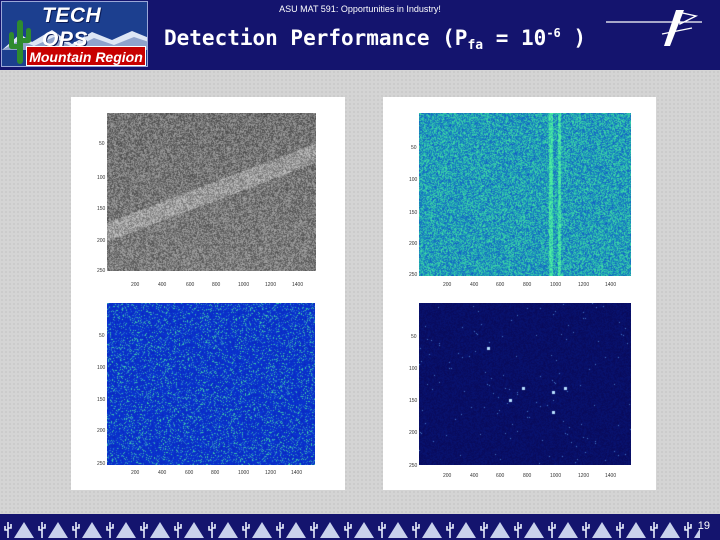 The width and height of the screenshot is (720, 540). I want to click on lockheed-star-logo, so click(654, 28).